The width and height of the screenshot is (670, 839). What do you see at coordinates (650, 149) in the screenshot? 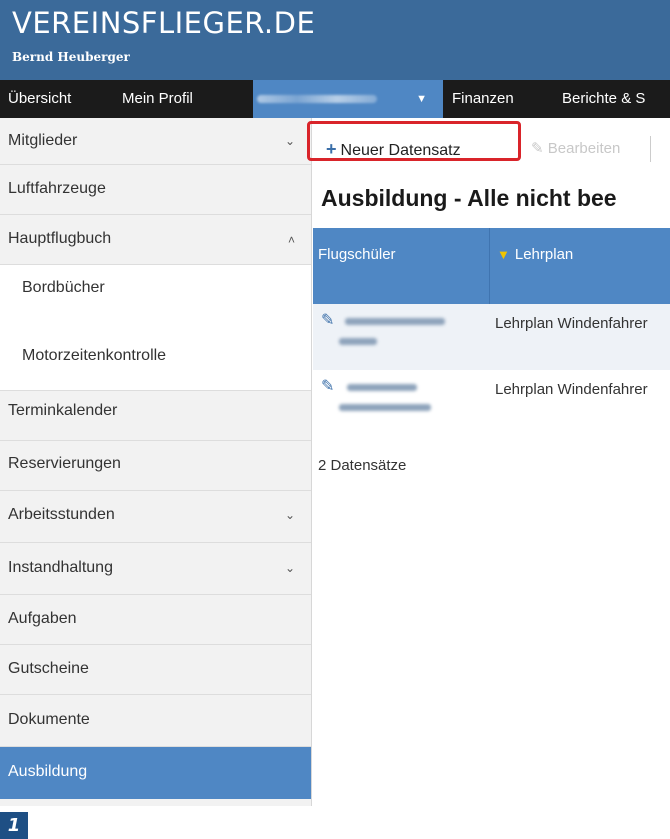
I see `toolbar-divider` at bounding box center [650, 149].